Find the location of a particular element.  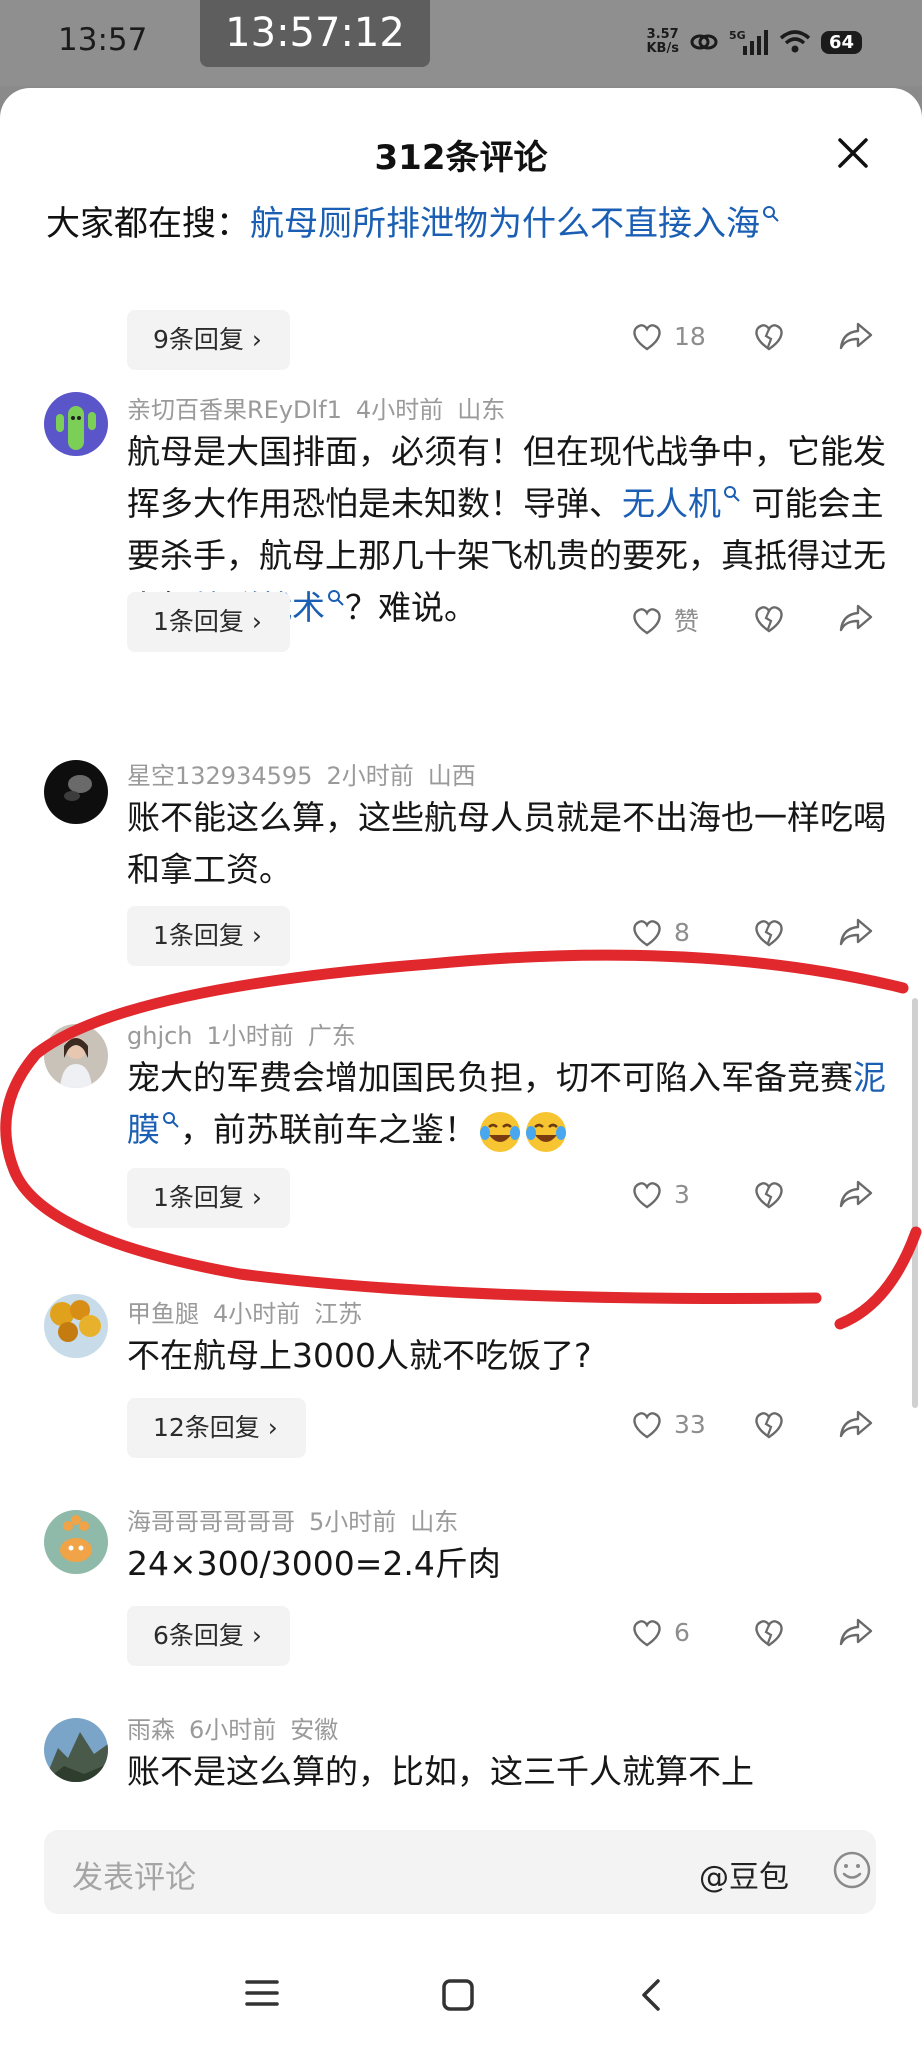

comment-region: 广东 is located at coordinates (331, 1036).